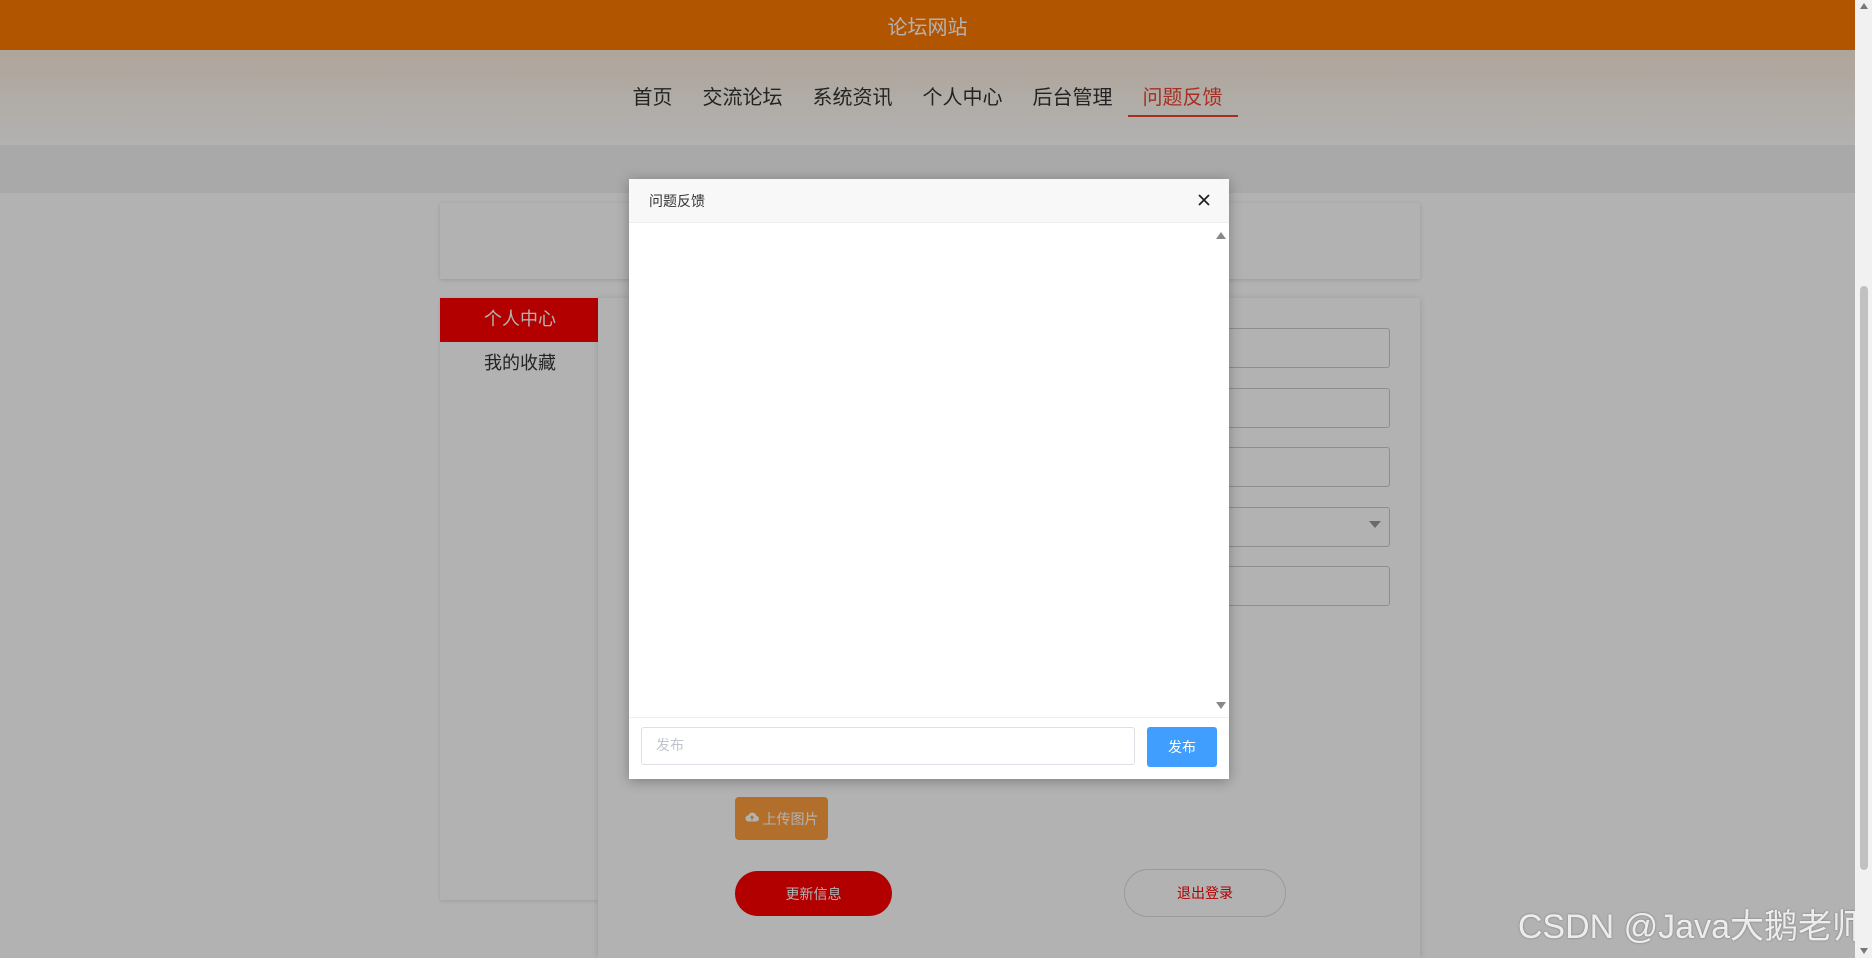 This screenshot has width=1872, height=958. I want to click on watermark: CSDN @Java大鹅老师, so click(1691, 927).